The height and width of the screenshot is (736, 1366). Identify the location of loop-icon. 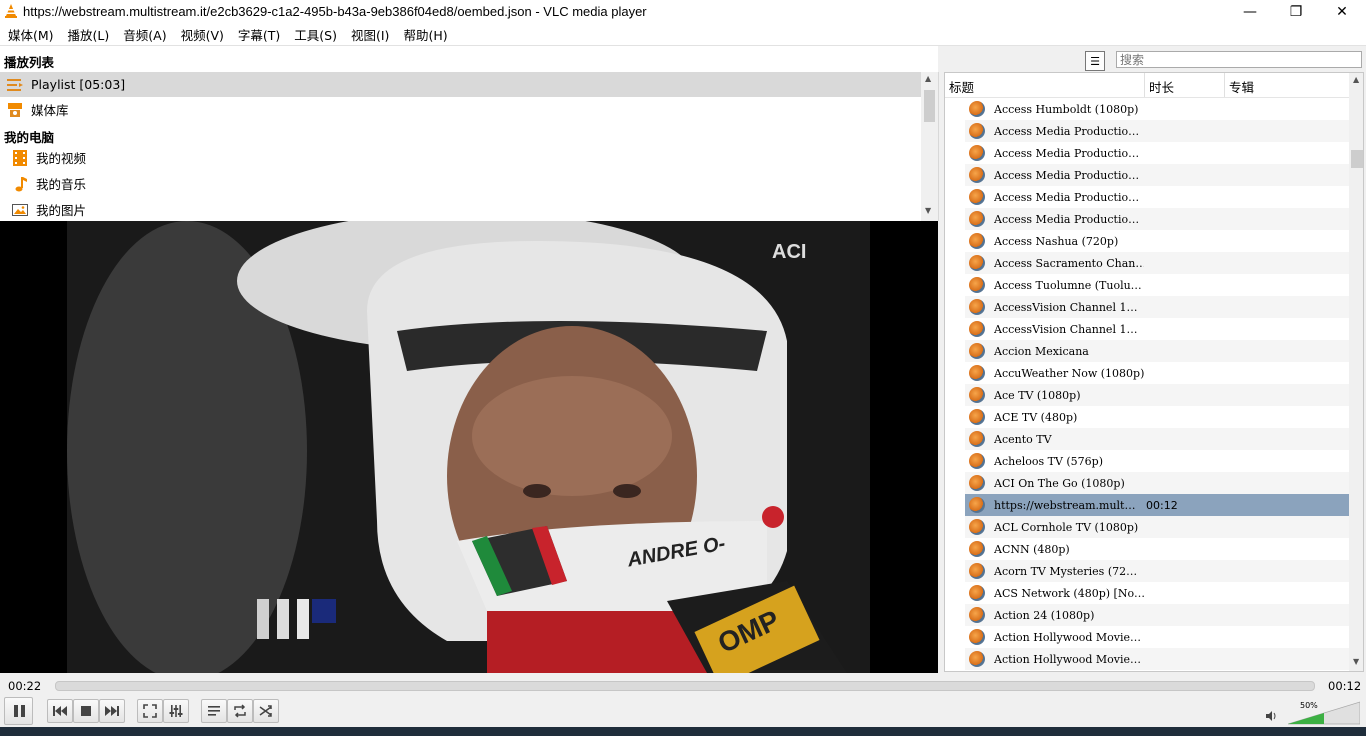
(240, 711).